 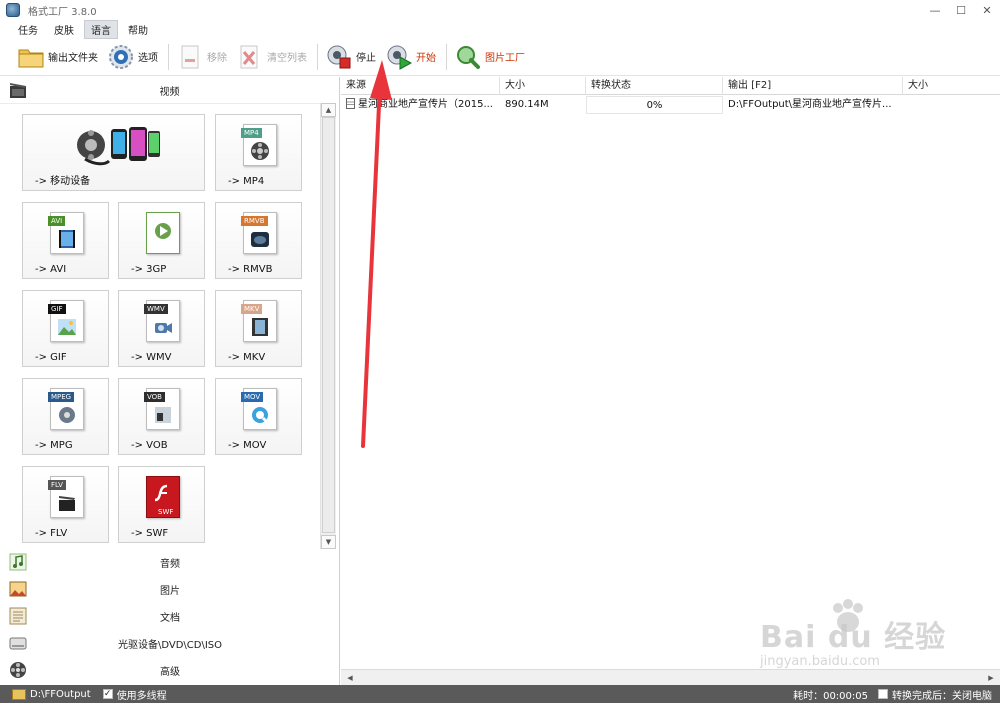 What do you see at coordinates (961, 10) in the screenshot?
I see `maximize-button: ☐` at bounding box center [961, 10].